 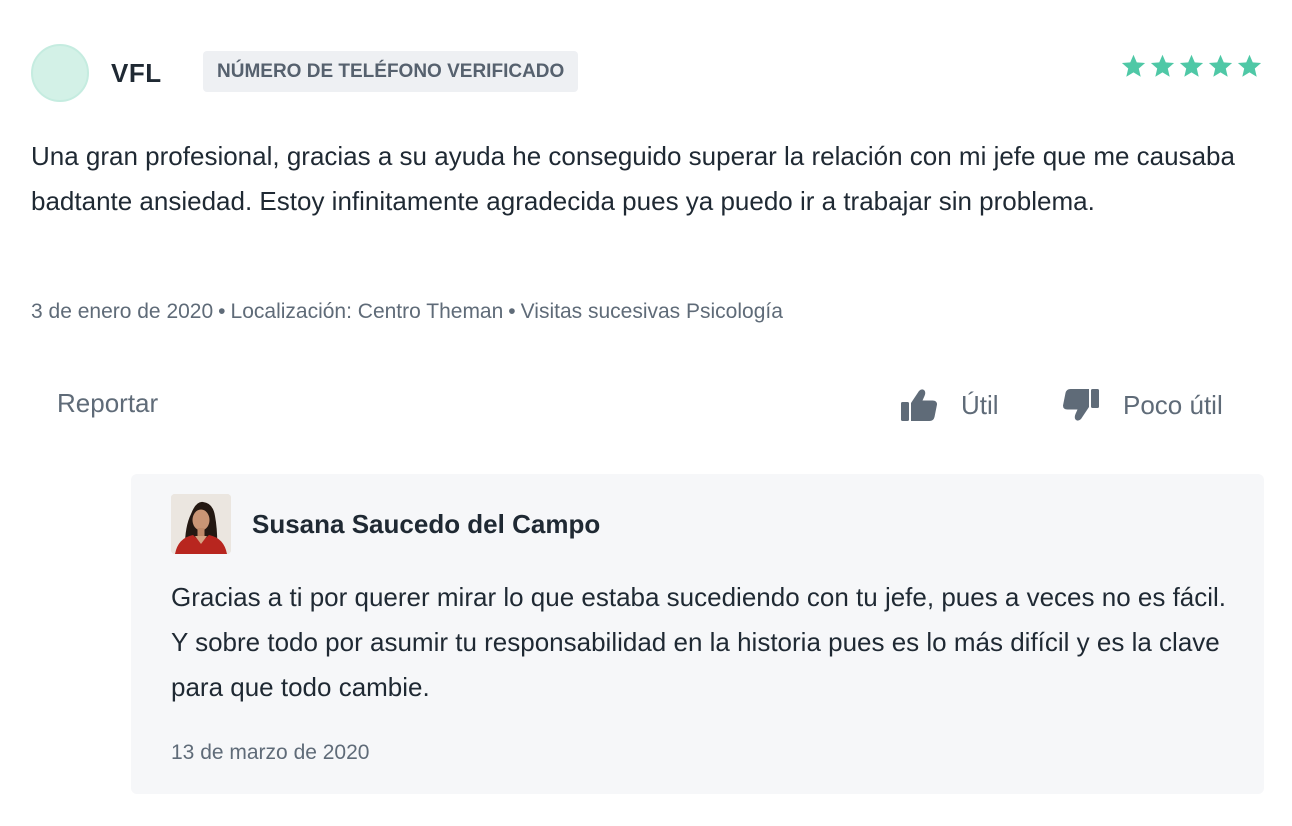 What do you see at coordinates (122, 311) in the screenshot?
I see `review-date: 3 de enero de 2020` at bounding box center [122, 311].